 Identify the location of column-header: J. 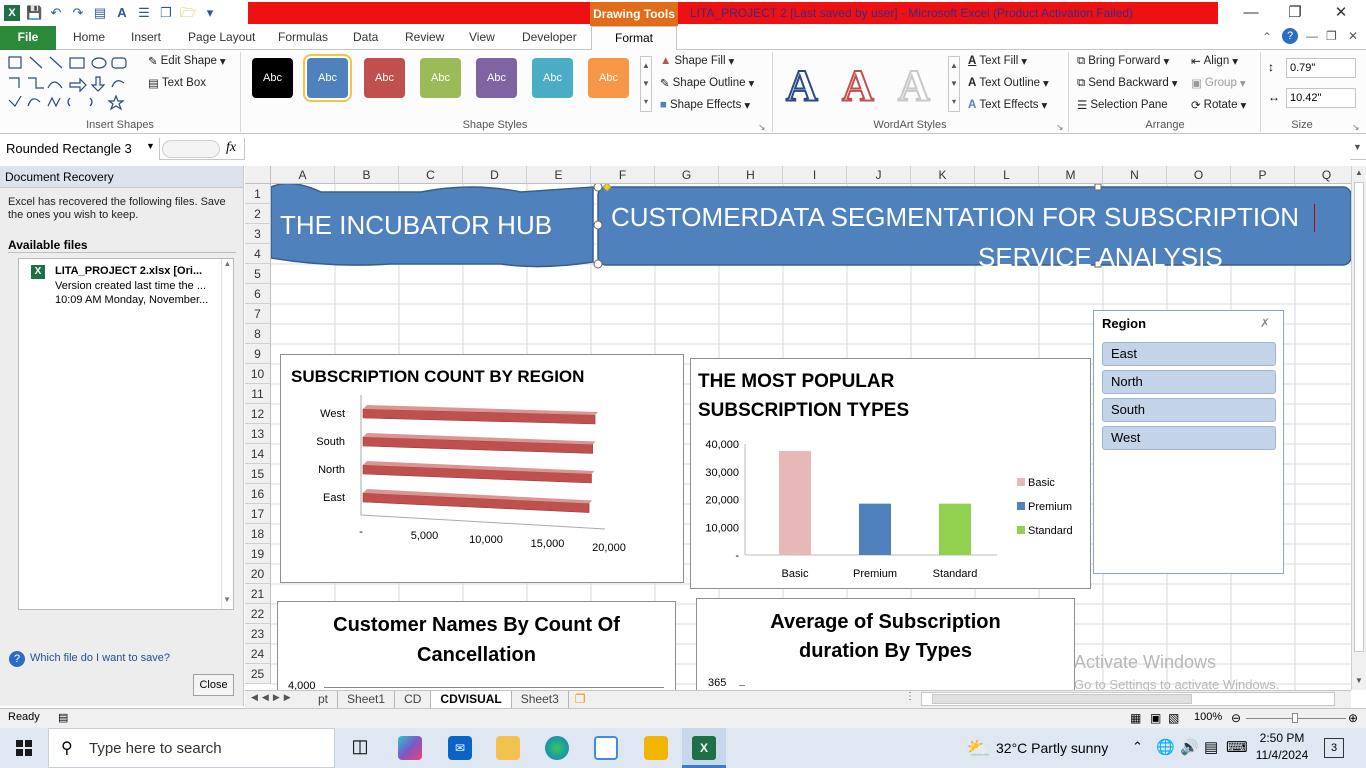
(879, 175).